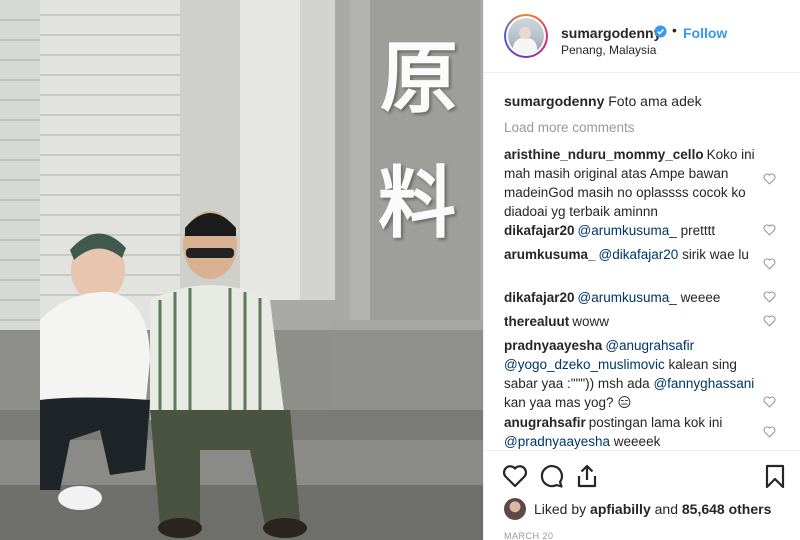 The width and height of the screenshot is (800, 540). I want to click on liked-by-and: and, so click(666, 509).